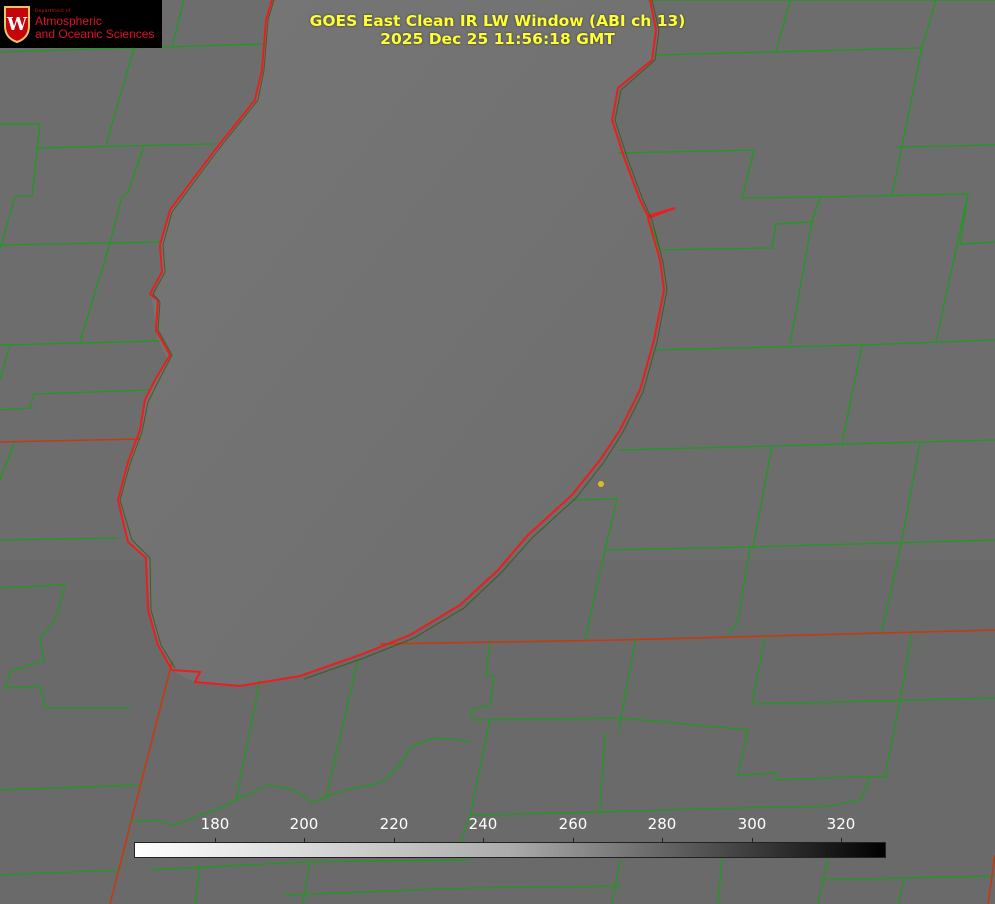 This screenshot has width=995, height=904. Describe the element at coordinates (497, 39) in the screenshot. I see `title-line-2: 2025 Dec 25 11:56:18 GMT` at that location.